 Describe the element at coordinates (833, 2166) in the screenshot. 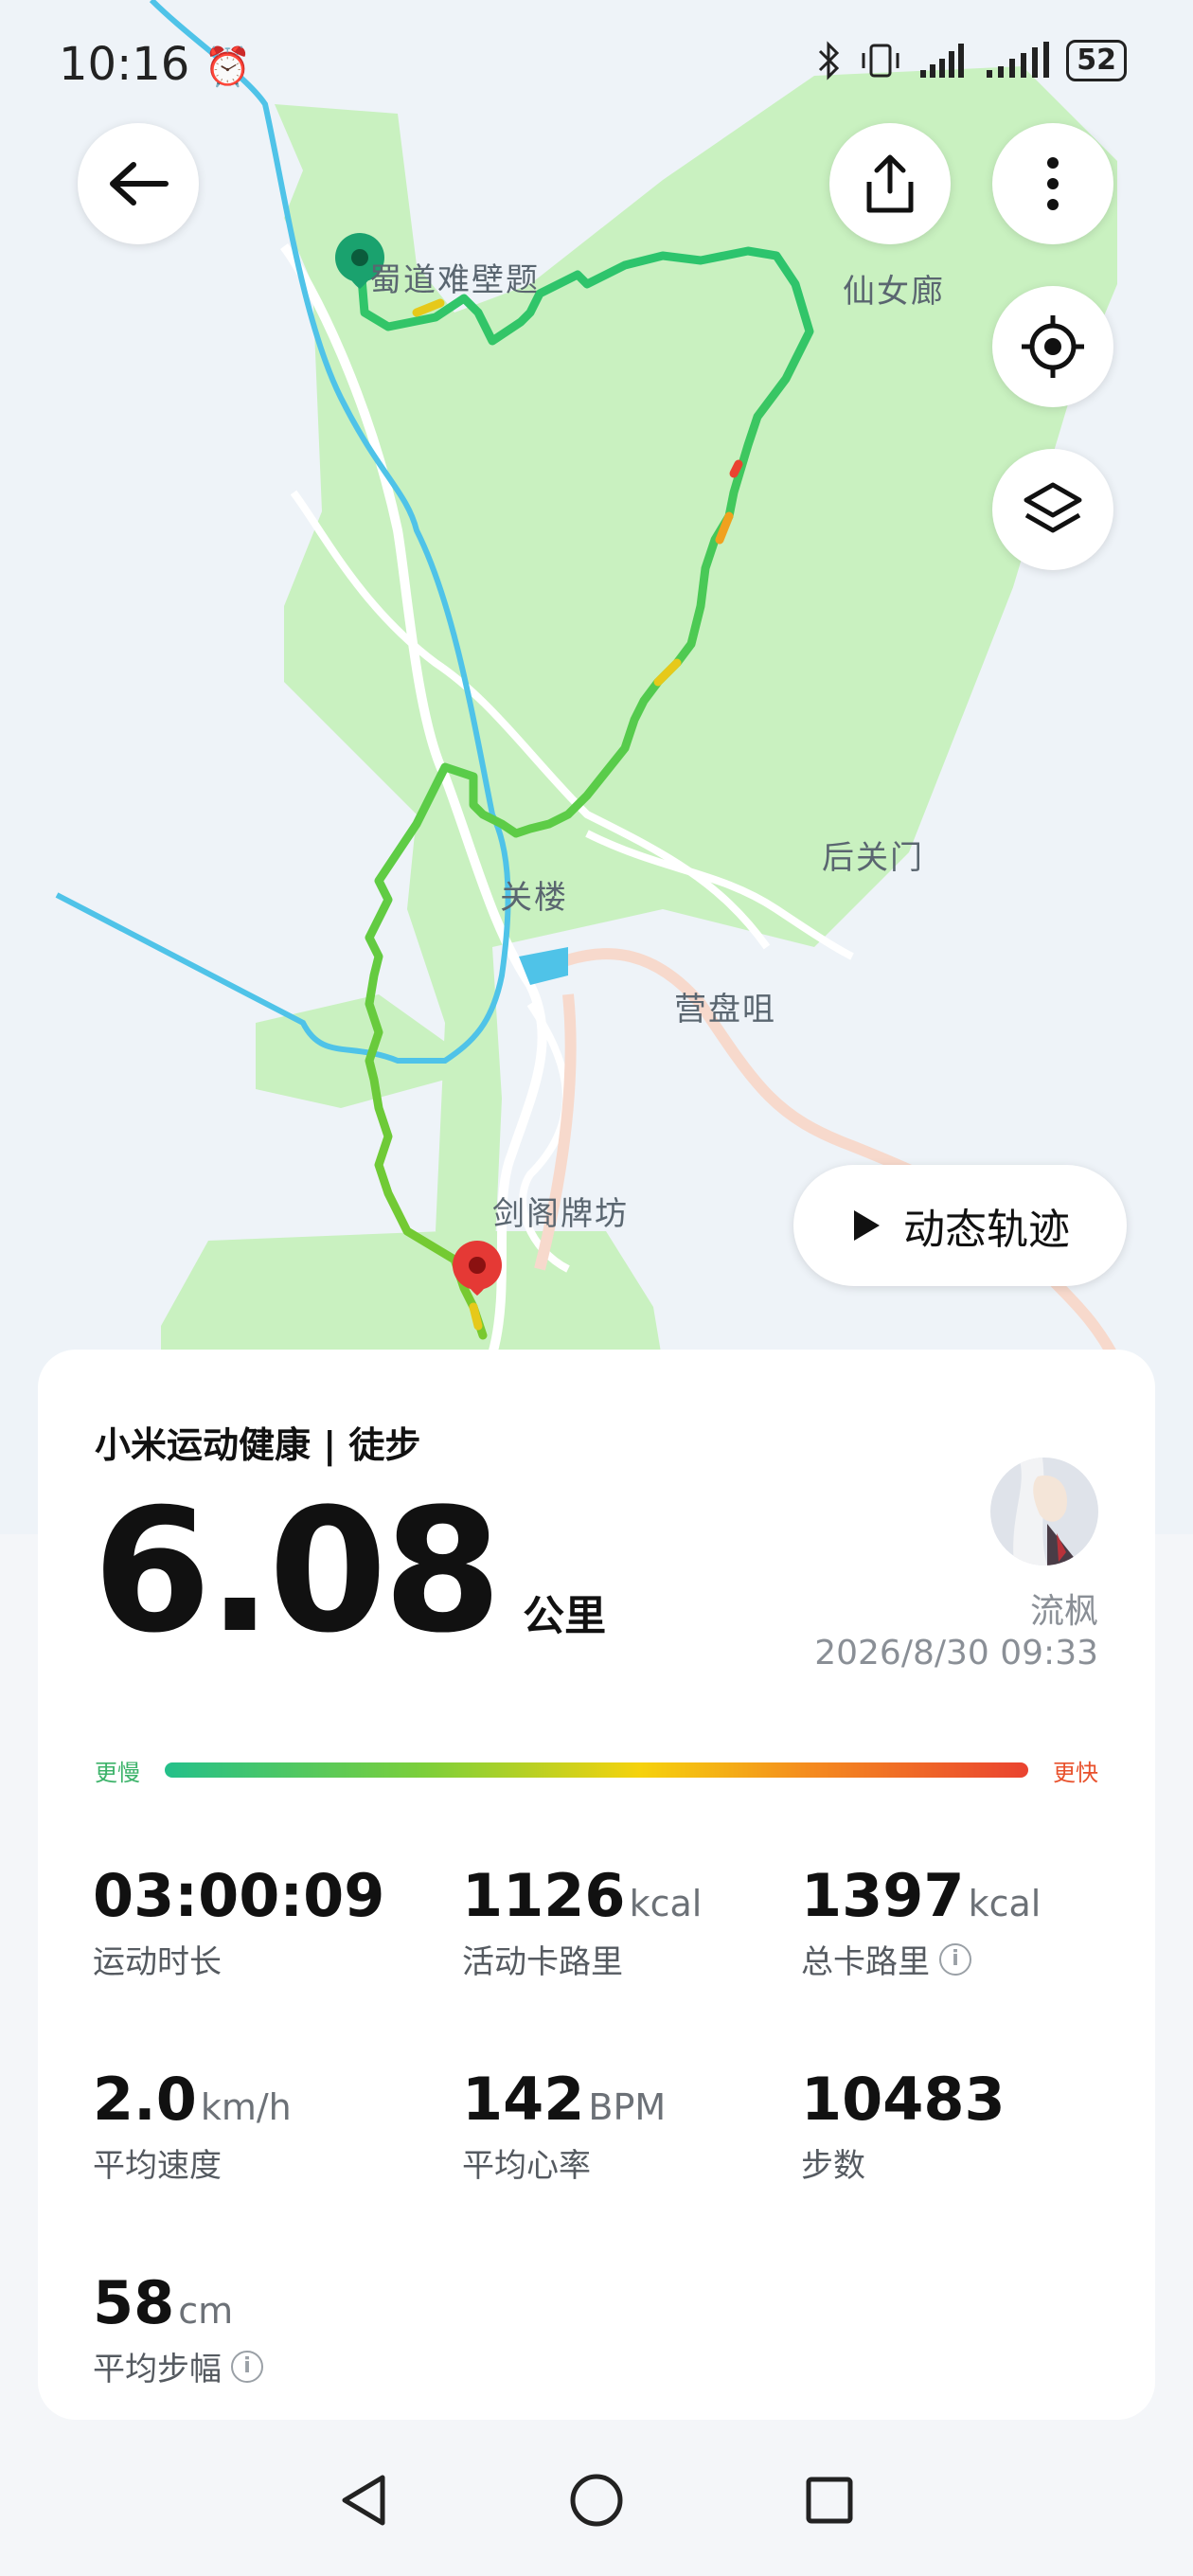

I see `stat-label-text: 步数` at that location.